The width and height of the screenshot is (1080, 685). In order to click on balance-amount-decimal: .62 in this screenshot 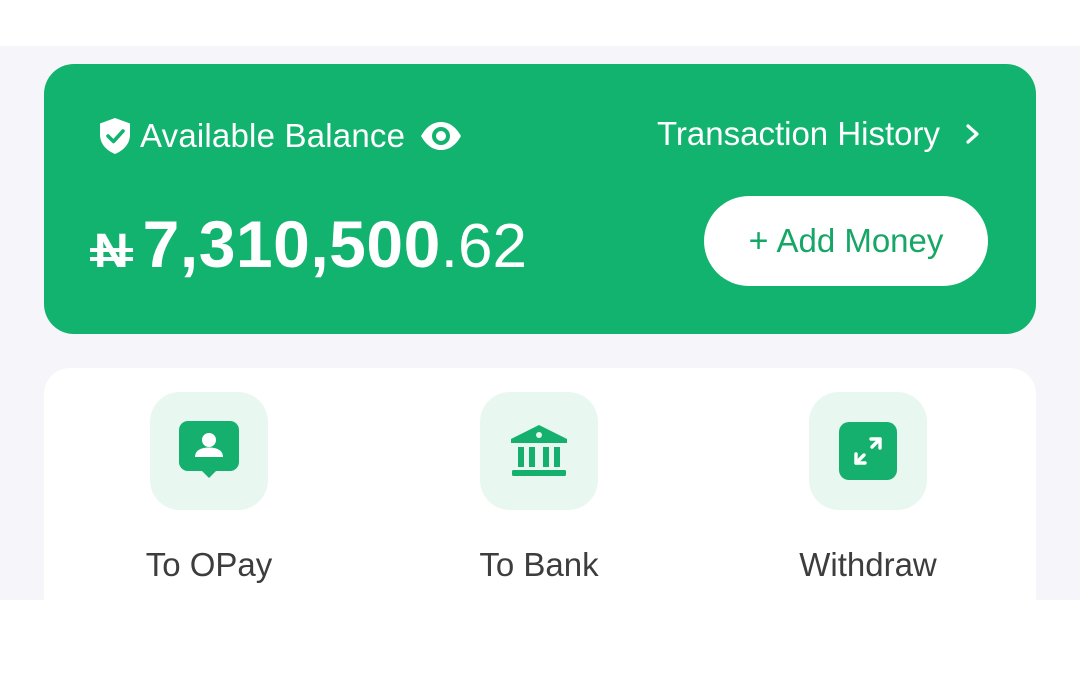, I will do `click(483, 246)`.